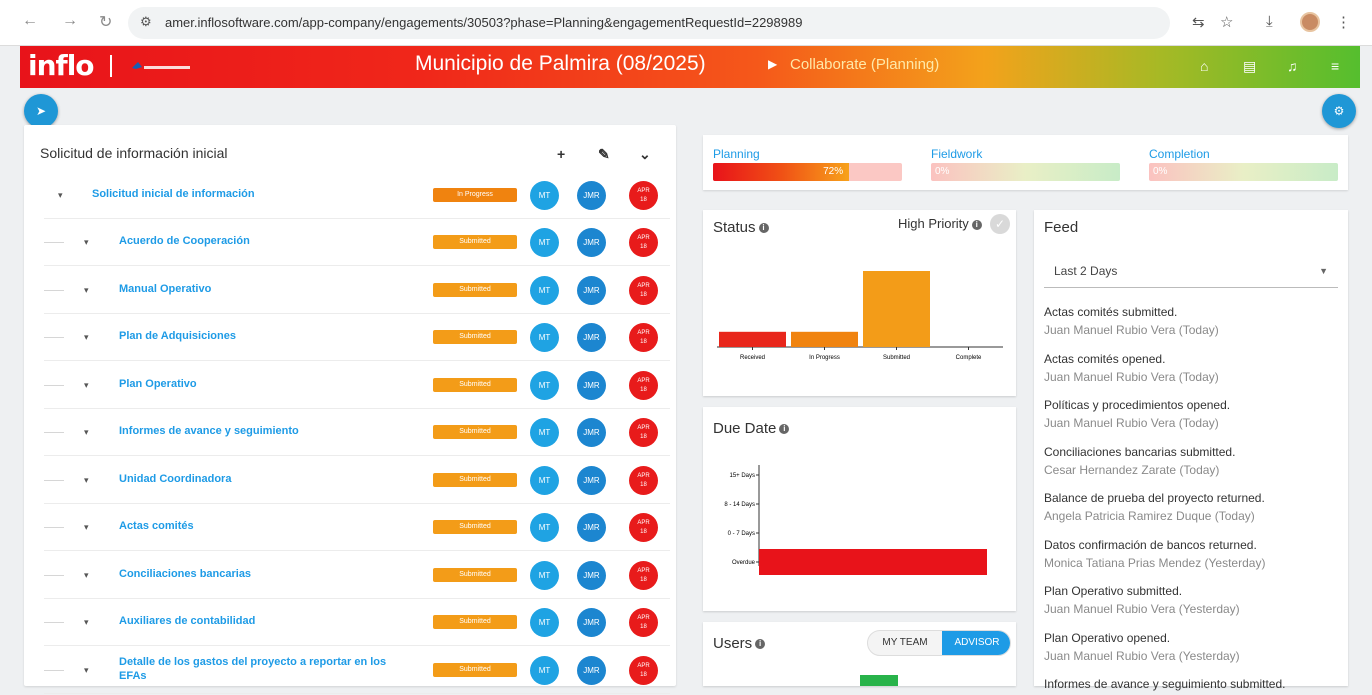 This screenshot has width=1372, height=695. I want to click on forward-icon: →, so click(70, 21).